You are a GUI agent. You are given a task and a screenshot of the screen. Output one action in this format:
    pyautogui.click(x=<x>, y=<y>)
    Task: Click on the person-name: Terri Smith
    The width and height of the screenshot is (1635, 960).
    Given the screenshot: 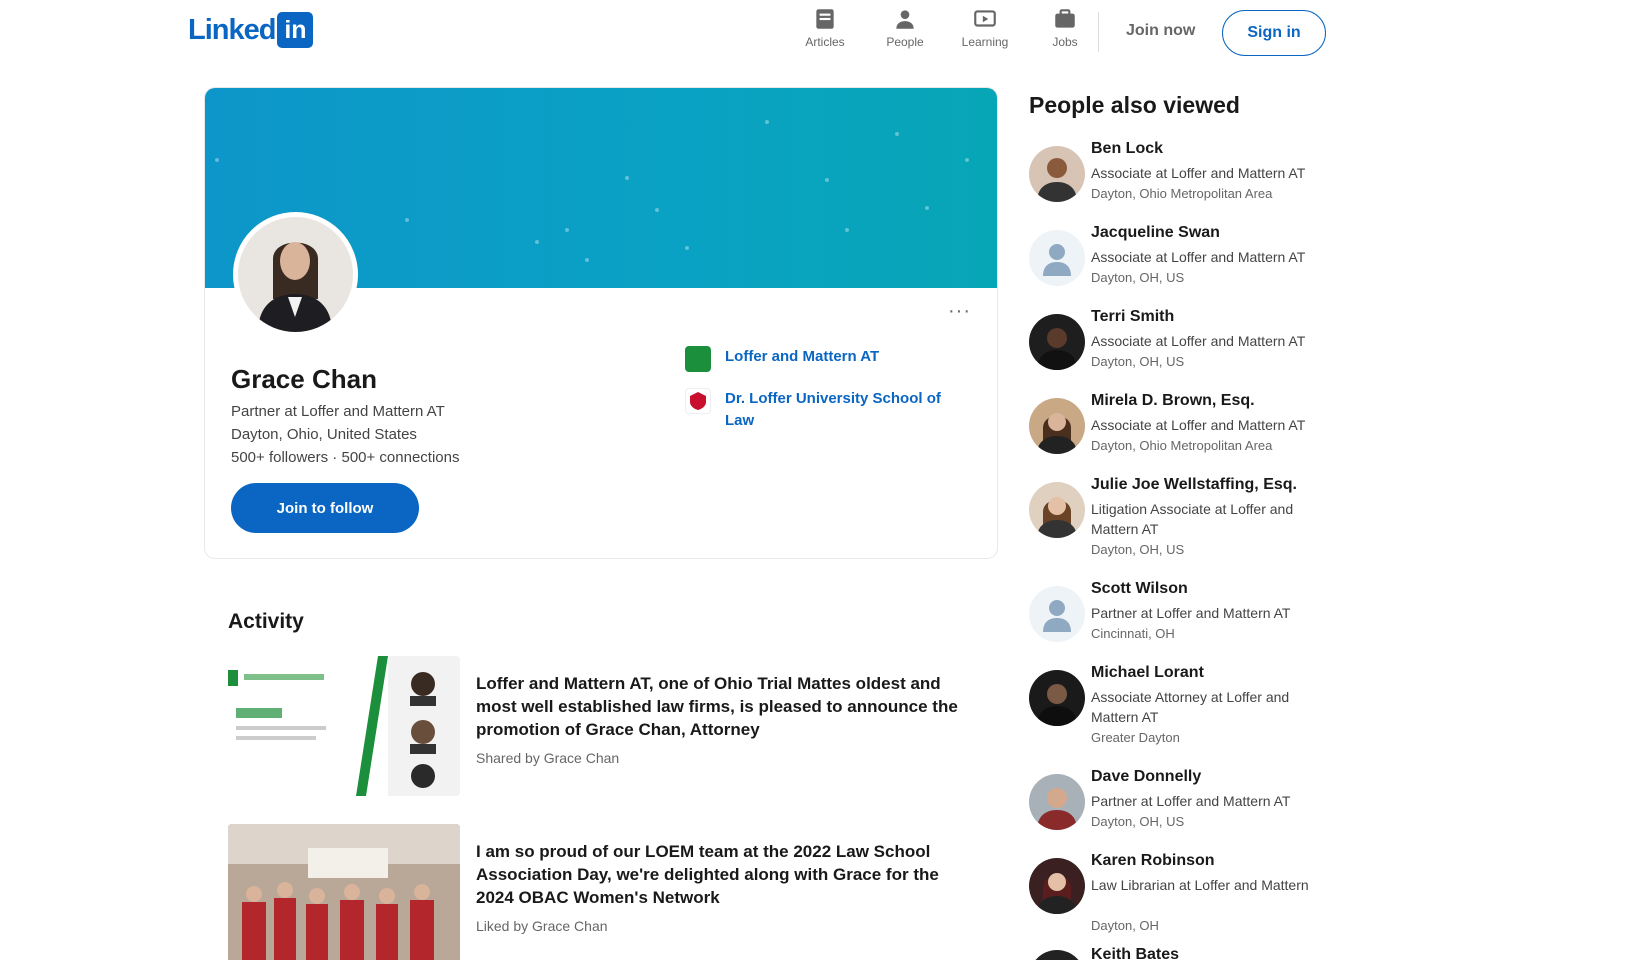 What is the action you would take?
    pyautogui.click(x=1133, y=316)
    